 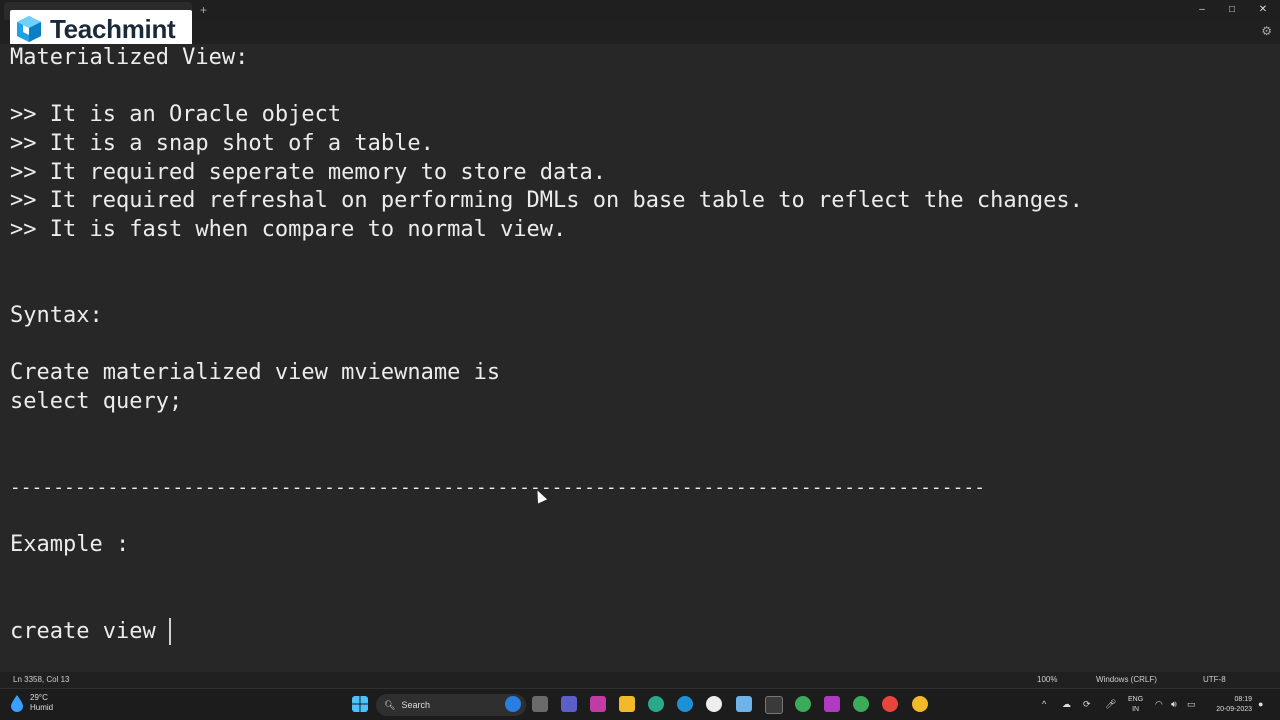 What do you see at coordinates (1260, 704) in the screenshot?
I see `notification-icon: ●` at bounding box center [1260, 704].